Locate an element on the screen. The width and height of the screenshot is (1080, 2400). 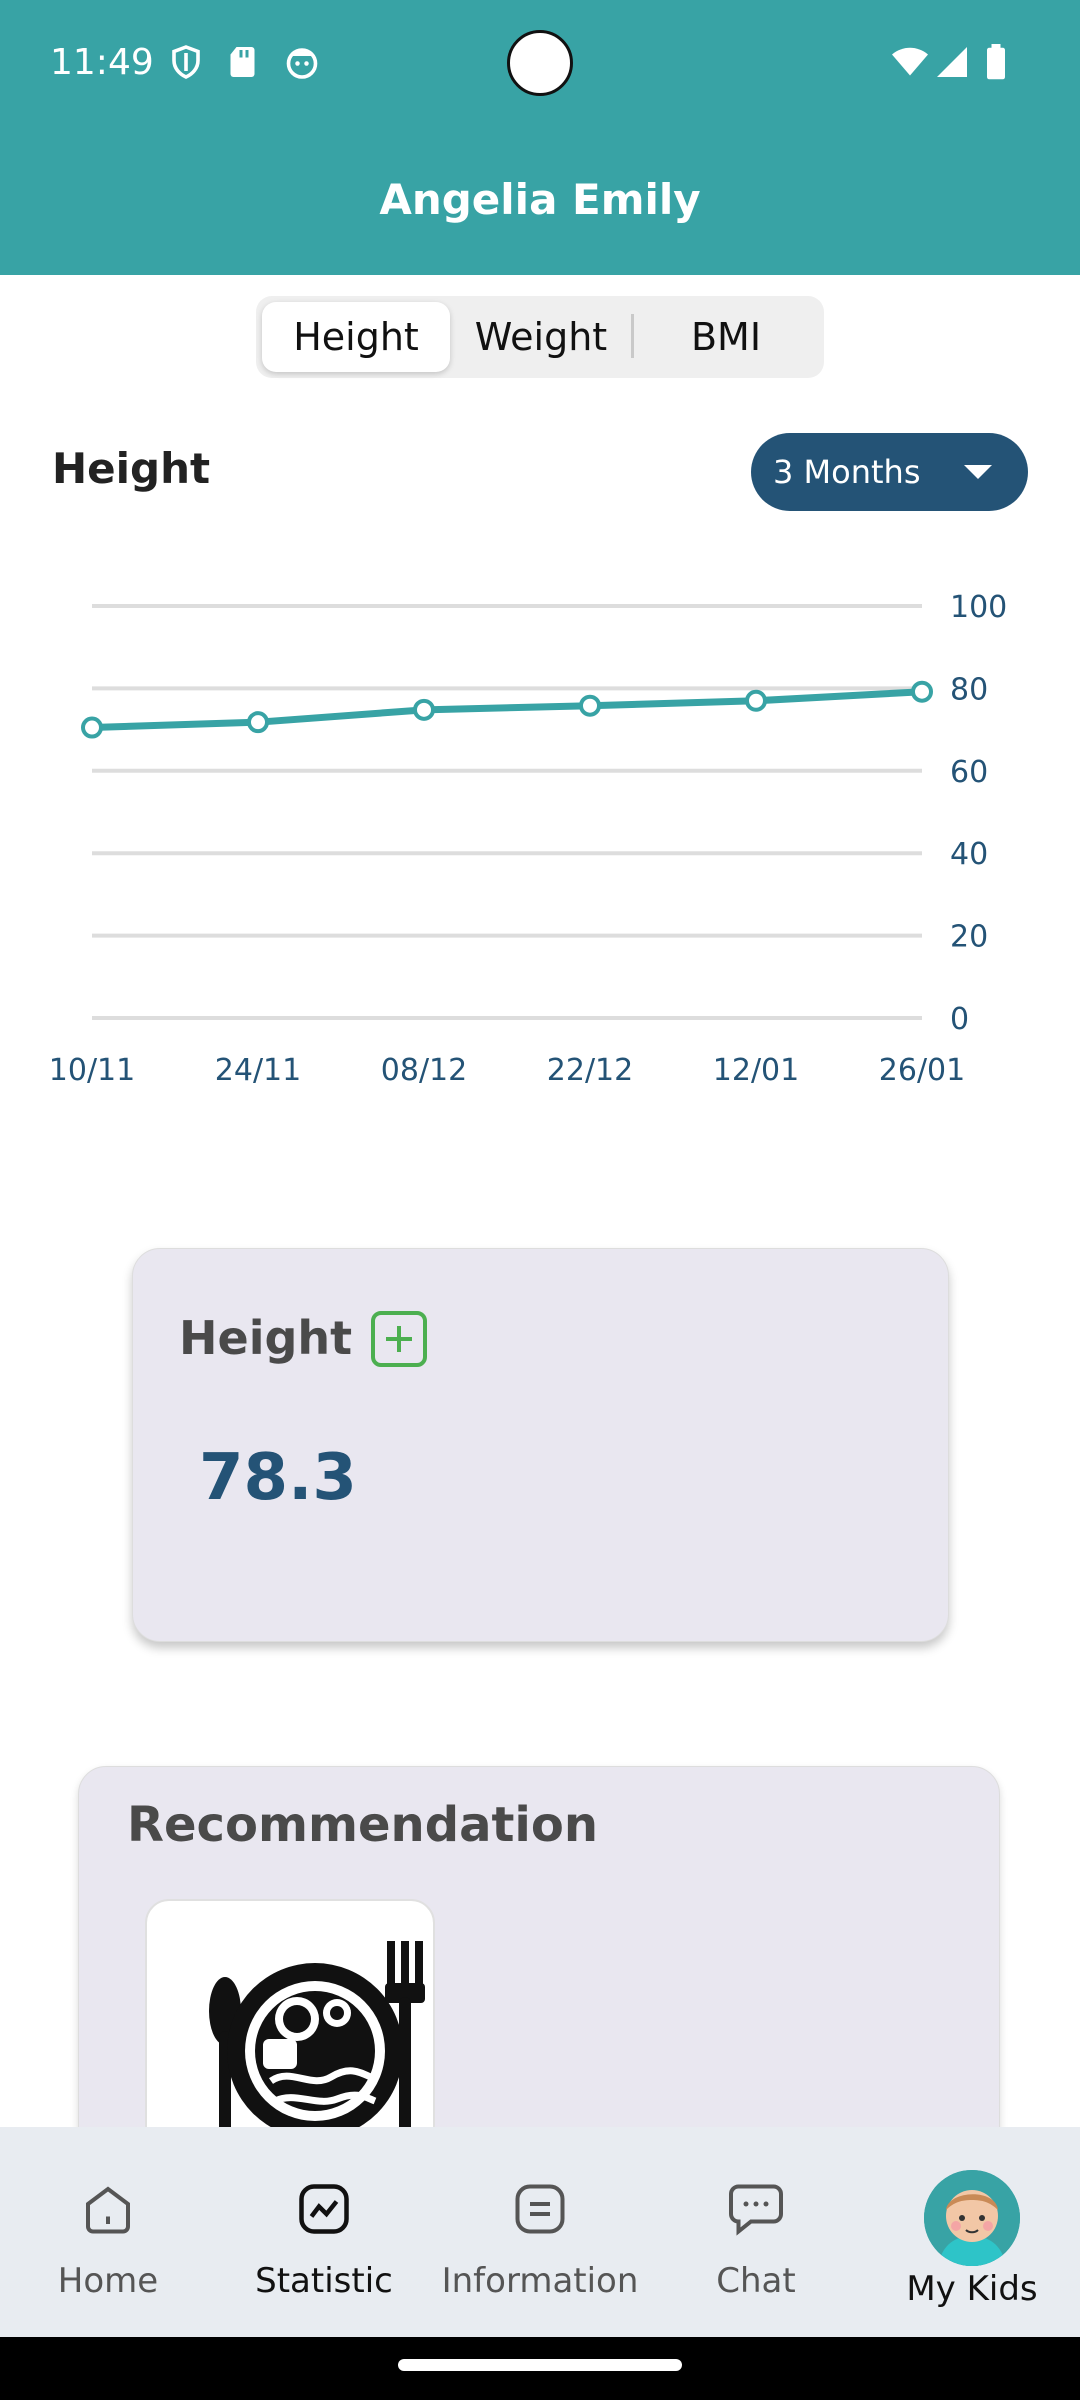
series-line is located at coordinates (507, 710).